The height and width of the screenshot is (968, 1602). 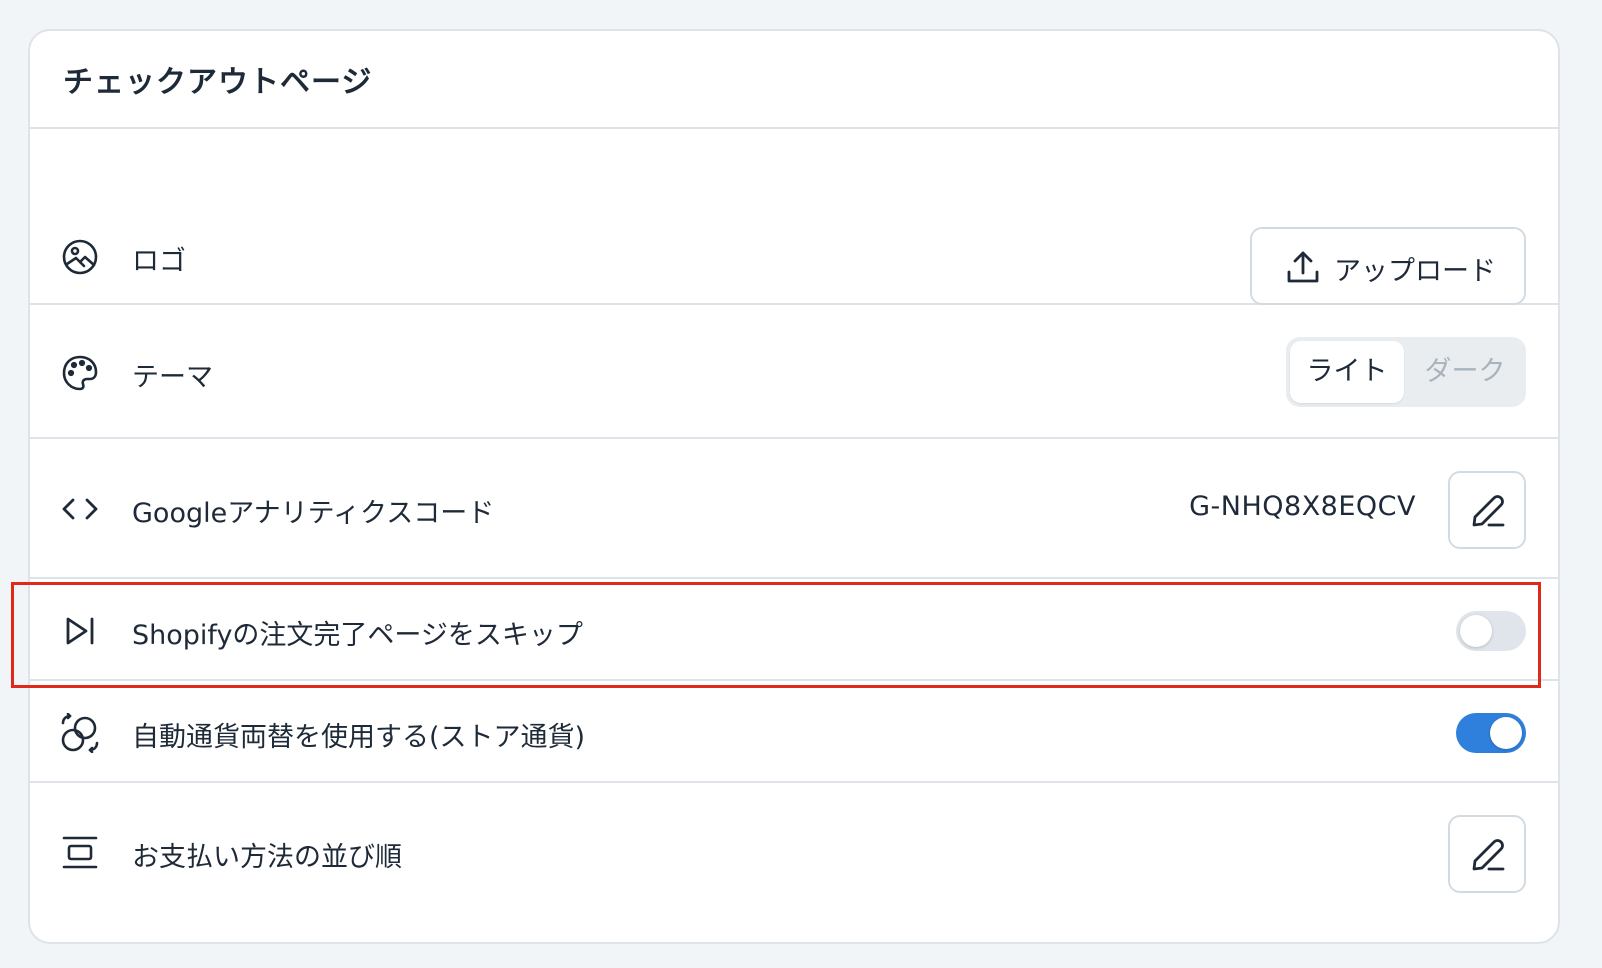 What do you see at coordinates (80, 853) in the screenshot?
I see `list-order-icon` at bounding box center [80, 853].